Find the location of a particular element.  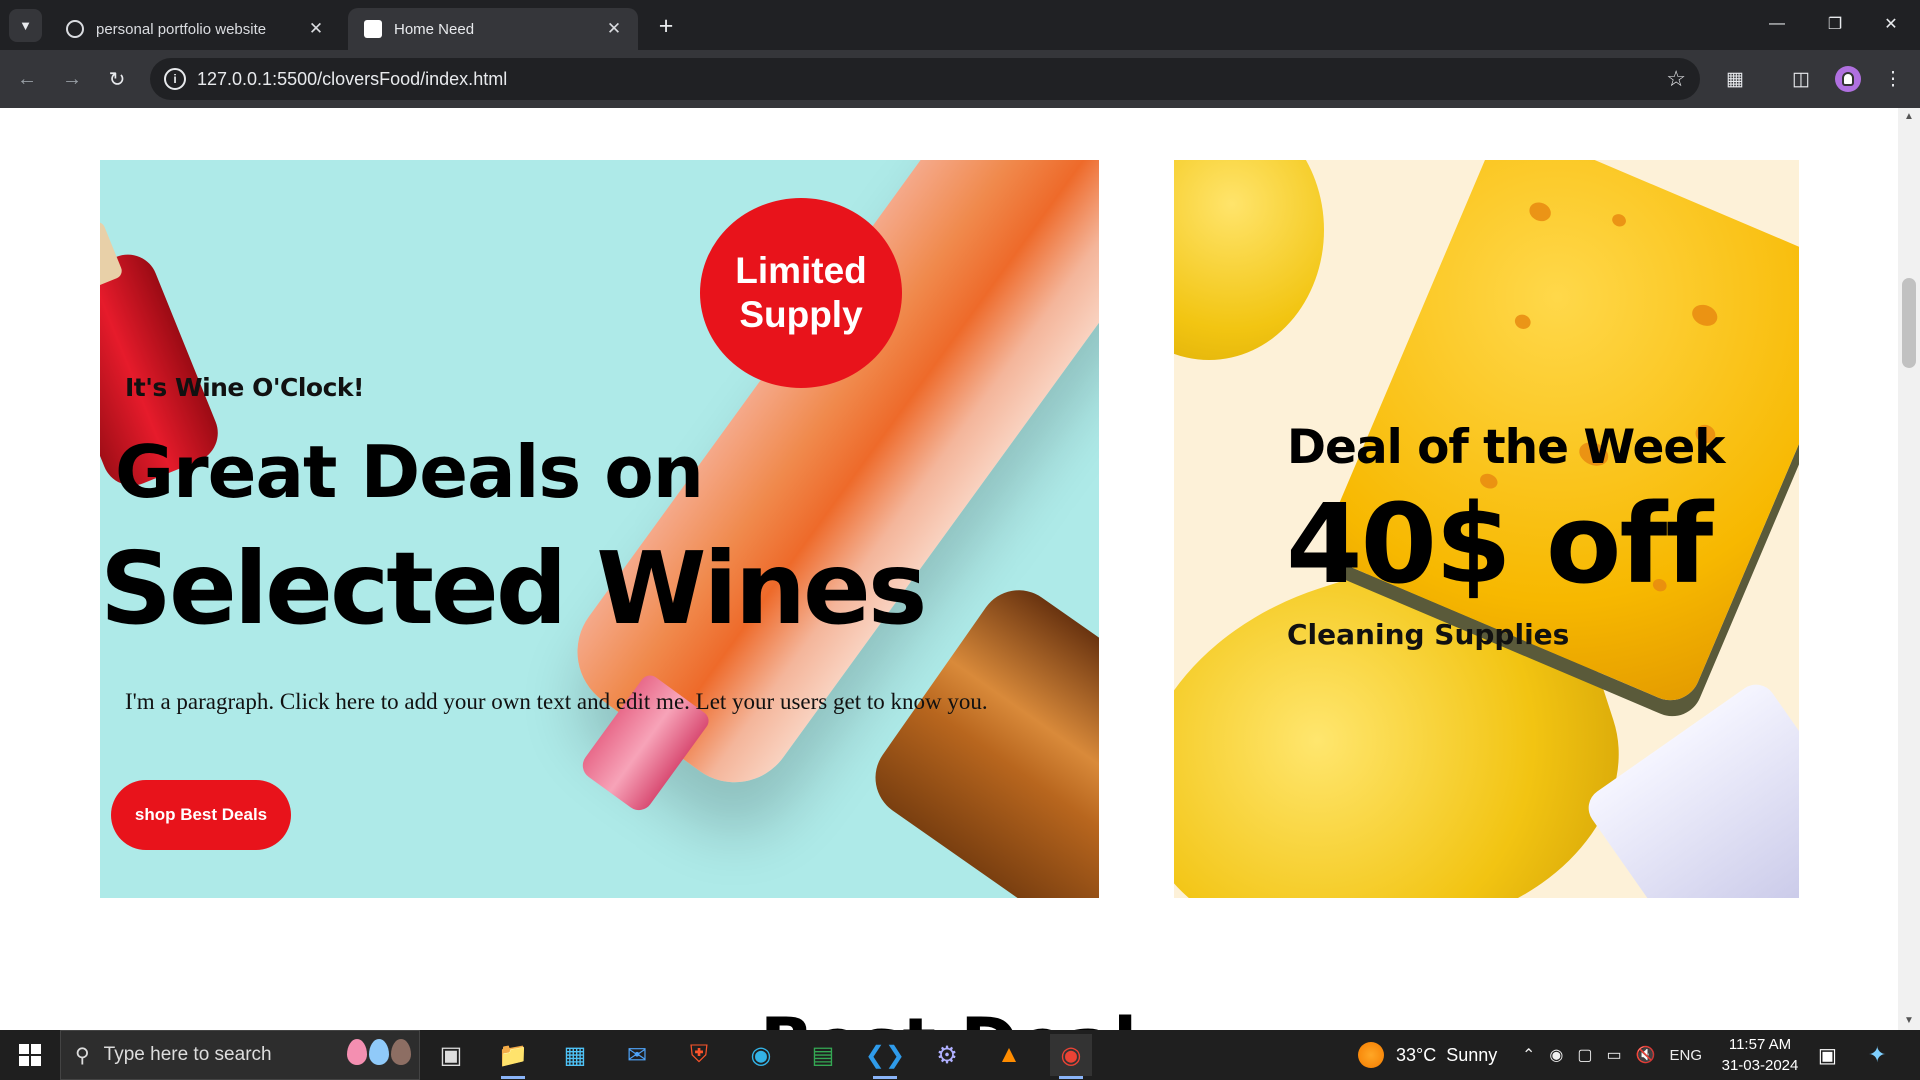

scroll-down-icon: ▼ is located at coordinates (1909, 1021).